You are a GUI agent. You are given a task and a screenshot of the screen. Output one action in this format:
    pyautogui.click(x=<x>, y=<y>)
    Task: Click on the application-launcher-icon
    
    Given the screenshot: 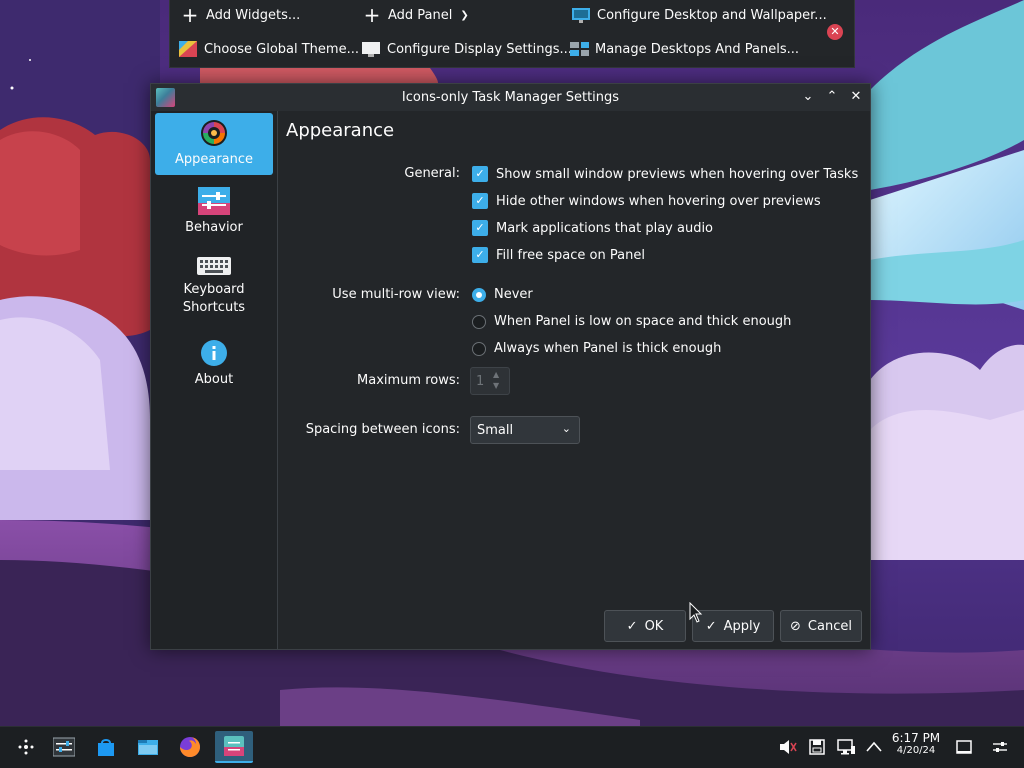 What is the action you would take?
    pyautogui.click(x=26, y=747)
    